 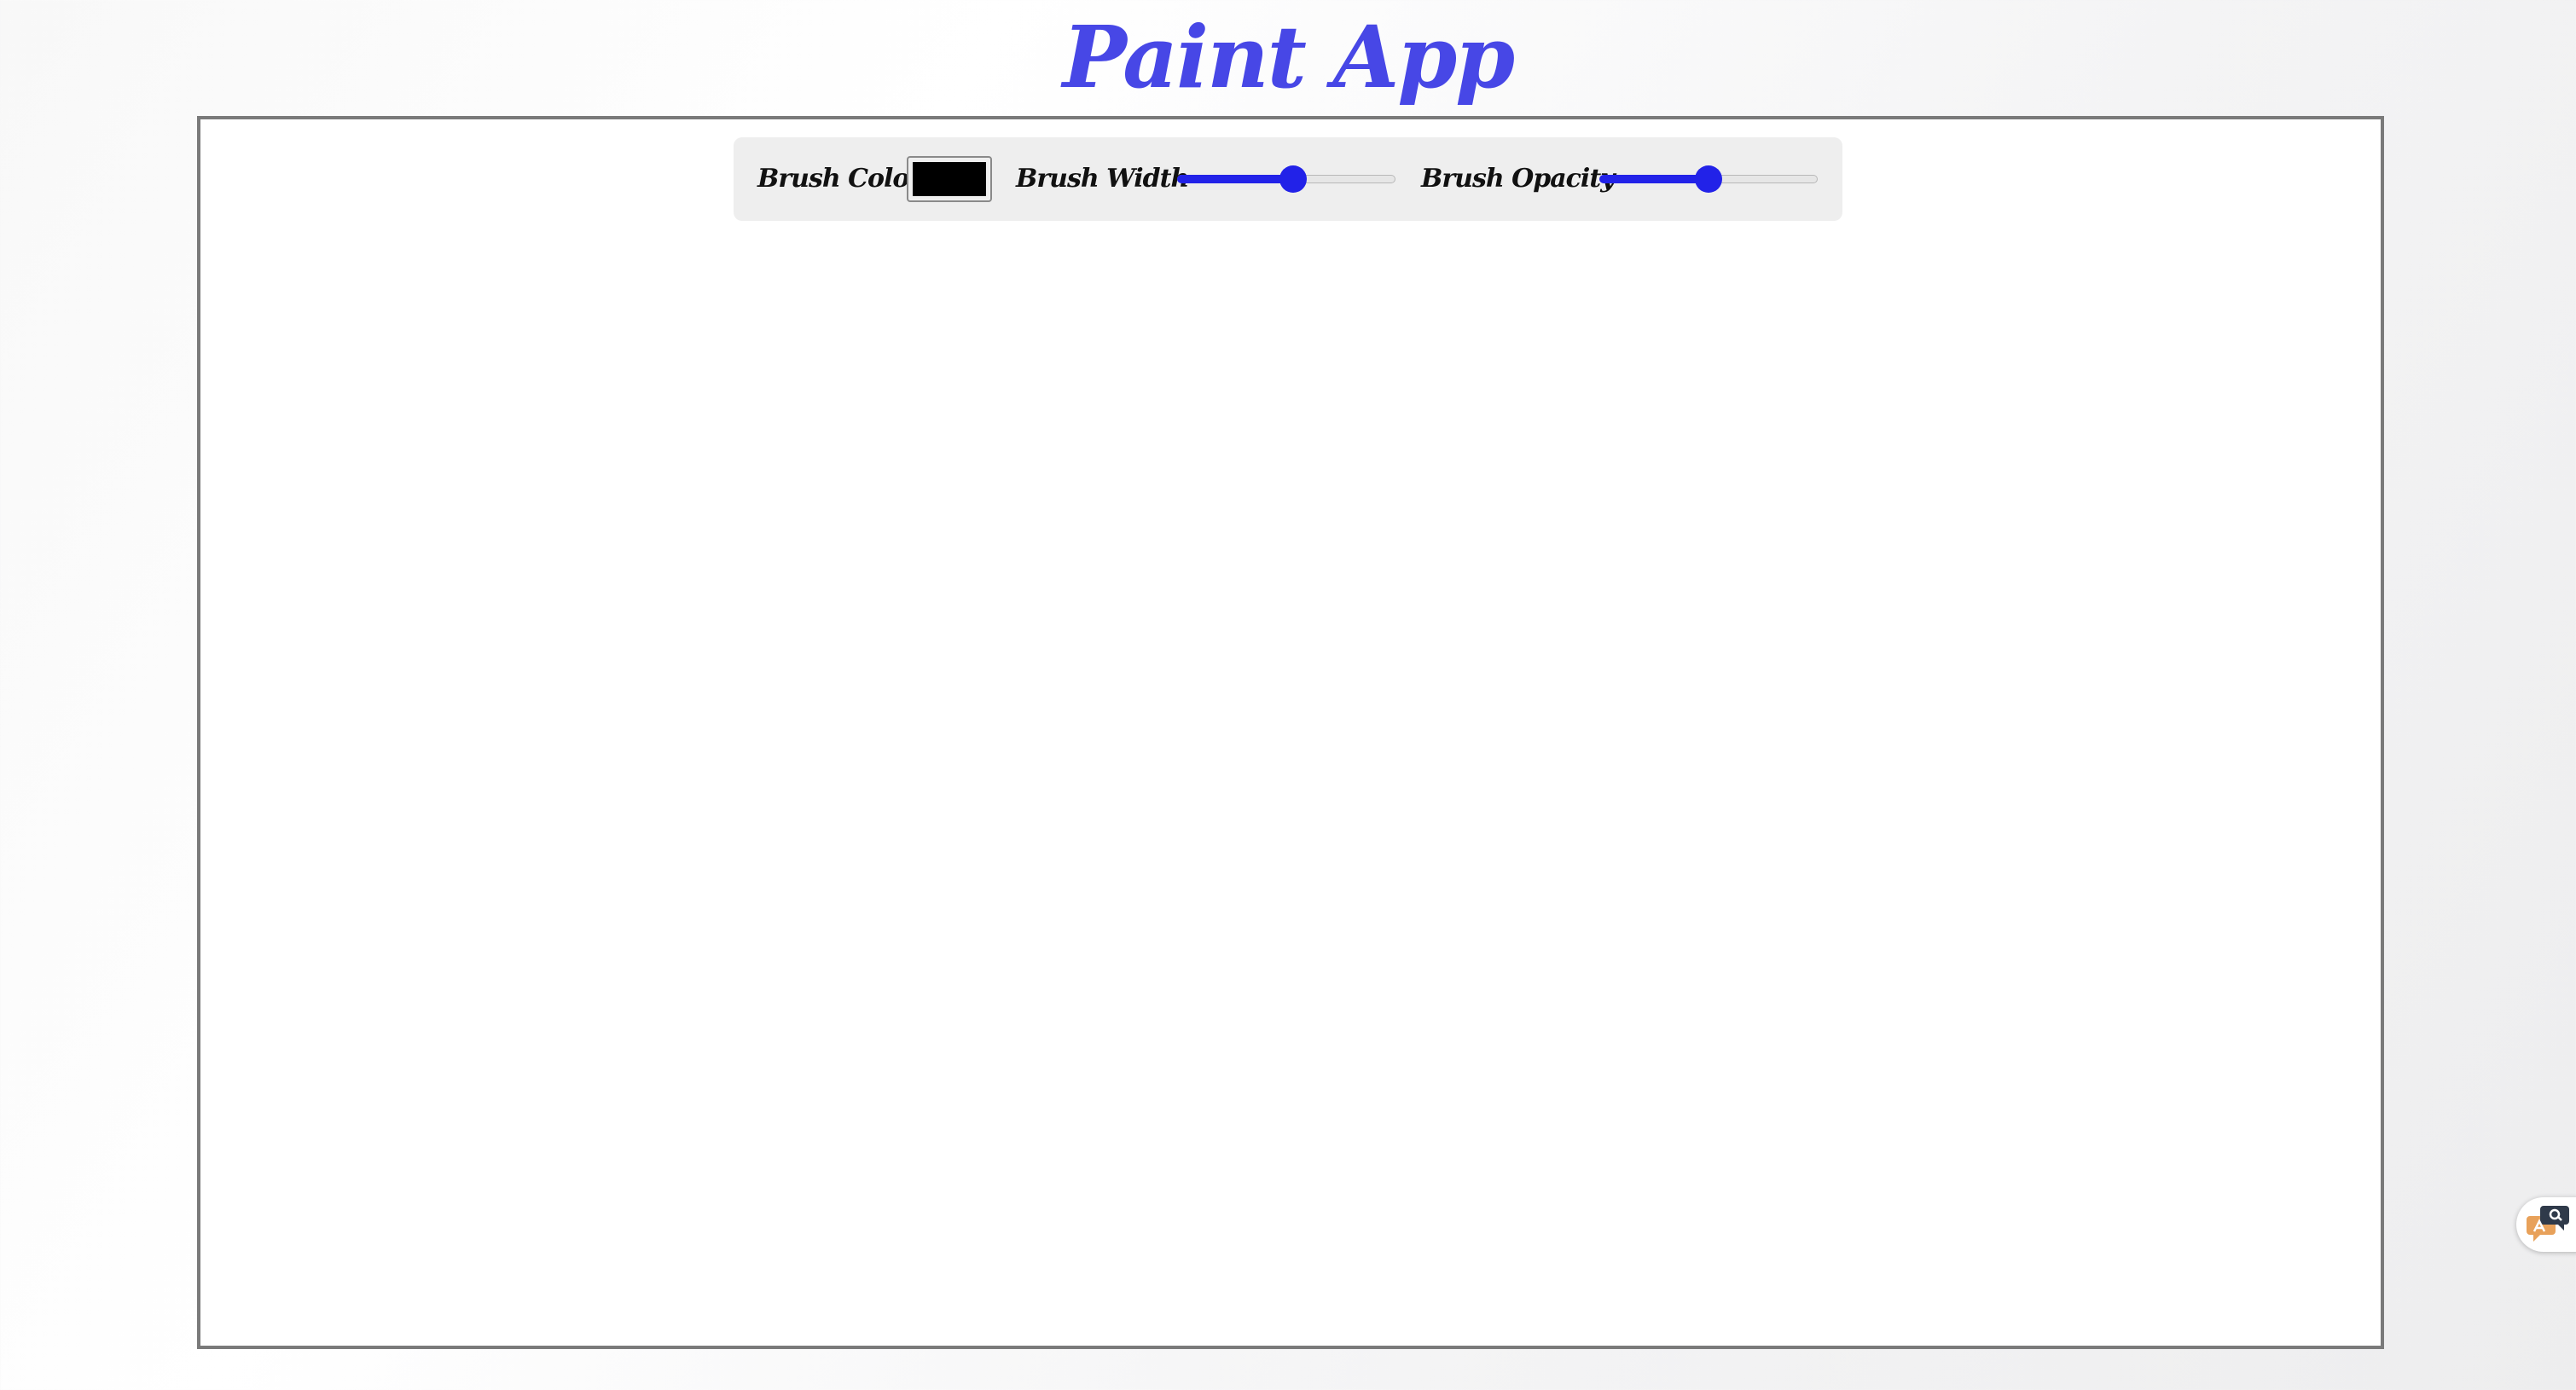 I want to click on brush-color-label: Brush Color, so click(x=839, y=179).